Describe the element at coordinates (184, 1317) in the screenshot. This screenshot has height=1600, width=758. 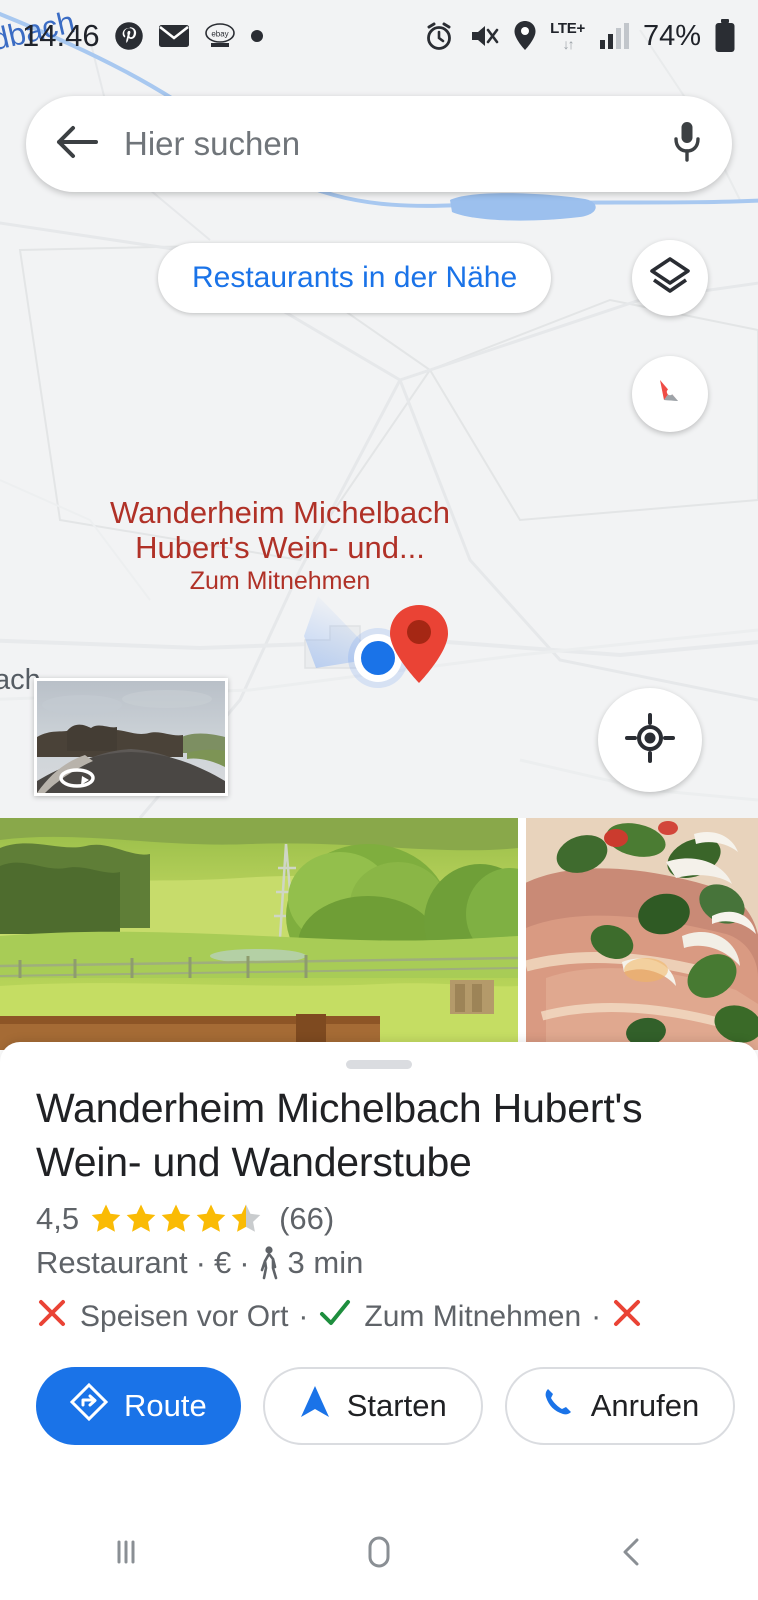
I see `attribute-dine-in-label: Speisen vor Ort` at that location.